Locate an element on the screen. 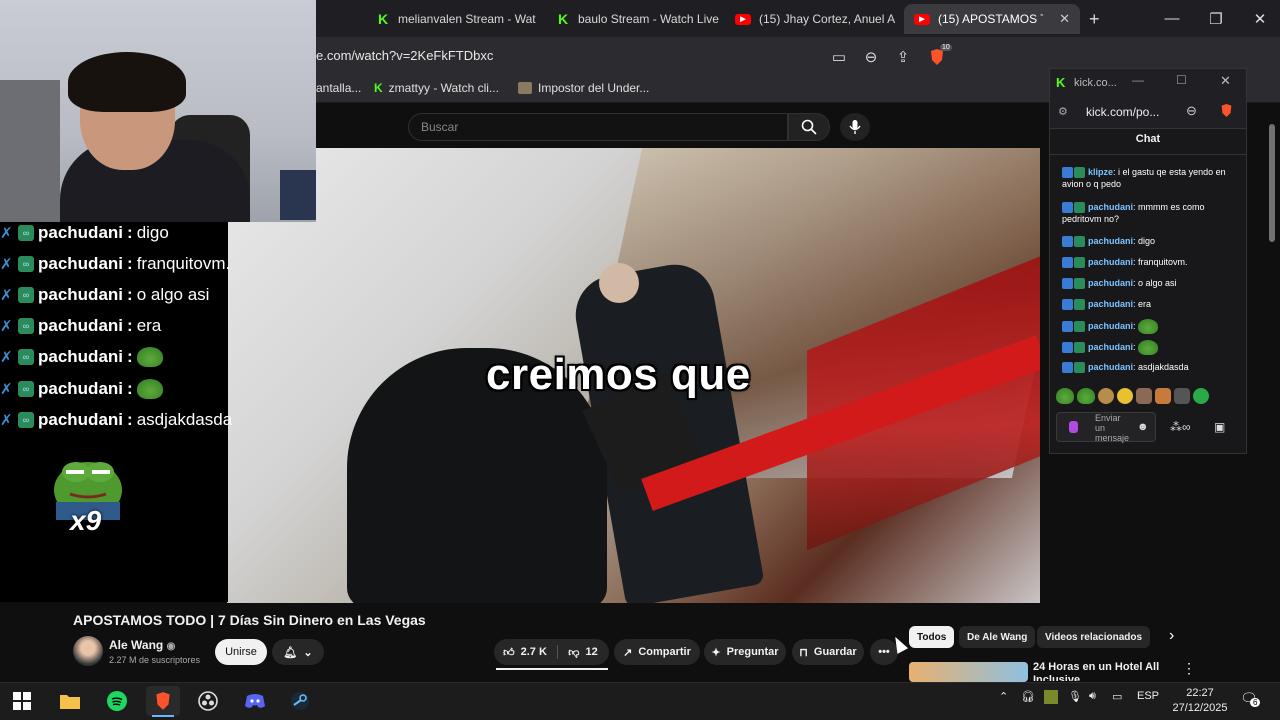  ask-button: ✦ Preguntar is located at coordinates (745, 652).